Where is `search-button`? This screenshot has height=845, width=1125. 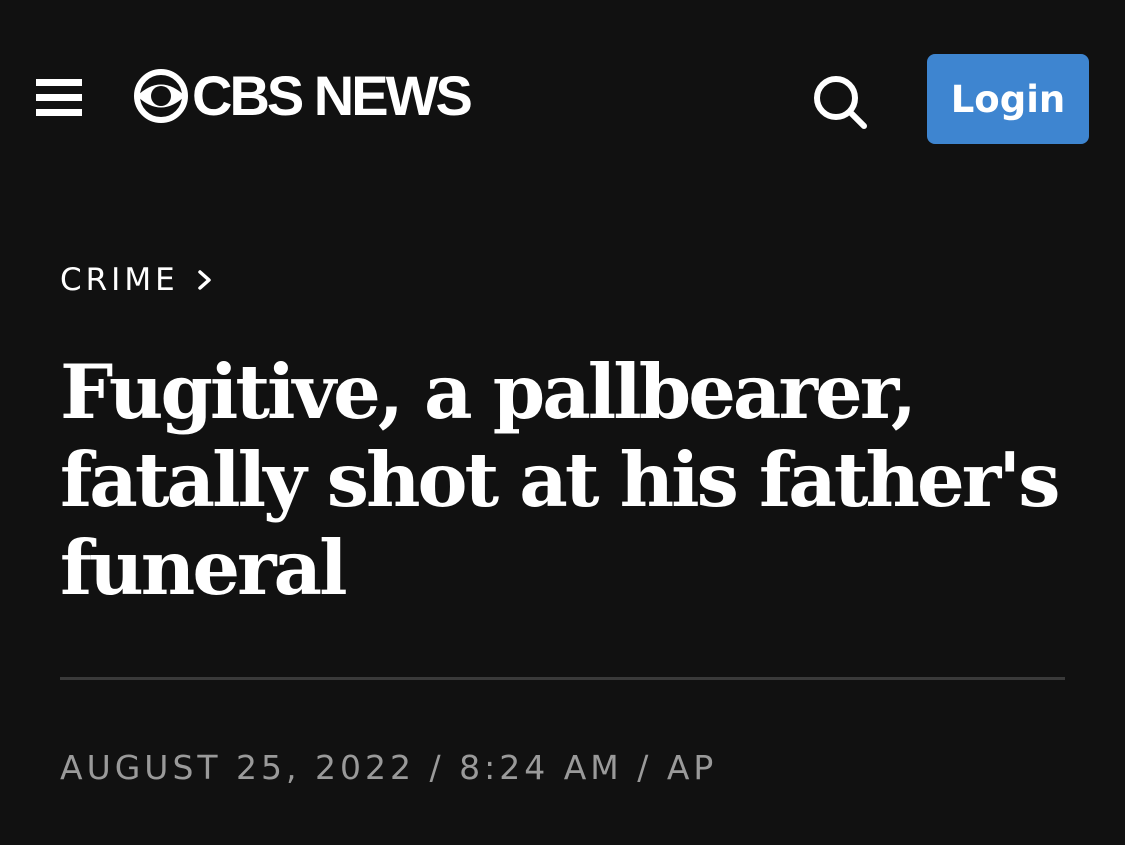 search-button is located at coordinates (840, 102).